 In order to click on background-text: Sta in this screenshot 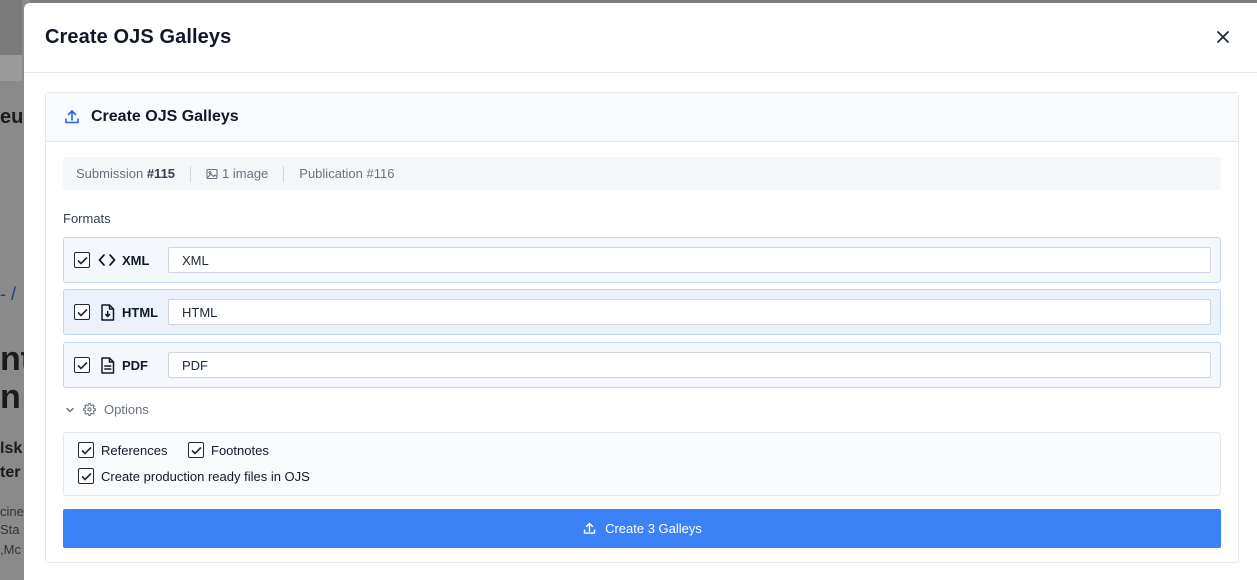, I will do `click(10, 529)`.